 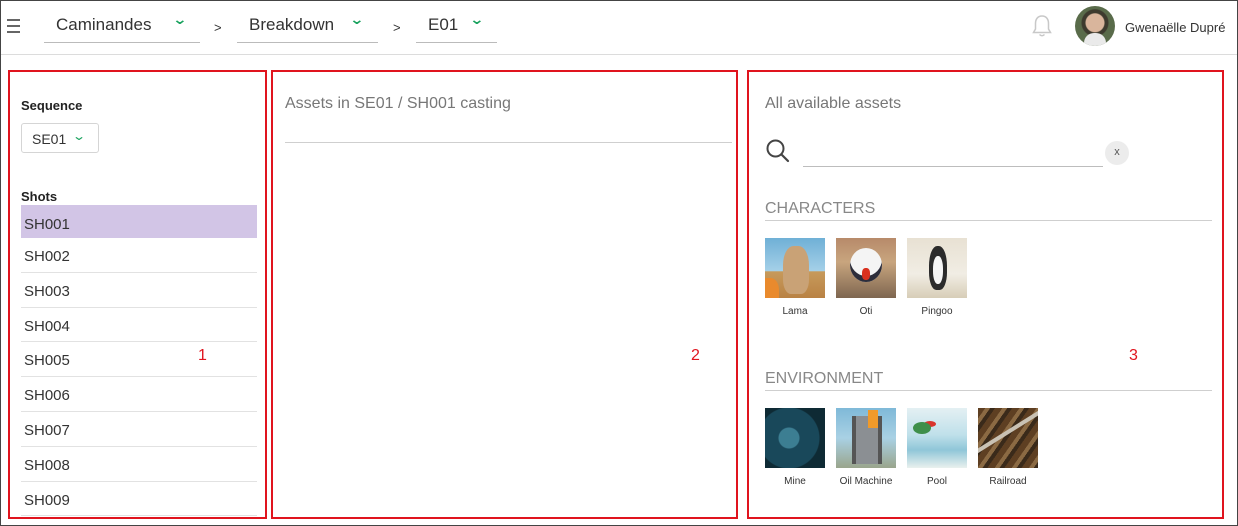 I want to click on sequence-select: SE01 ⌄, so click(x=60, y=138).